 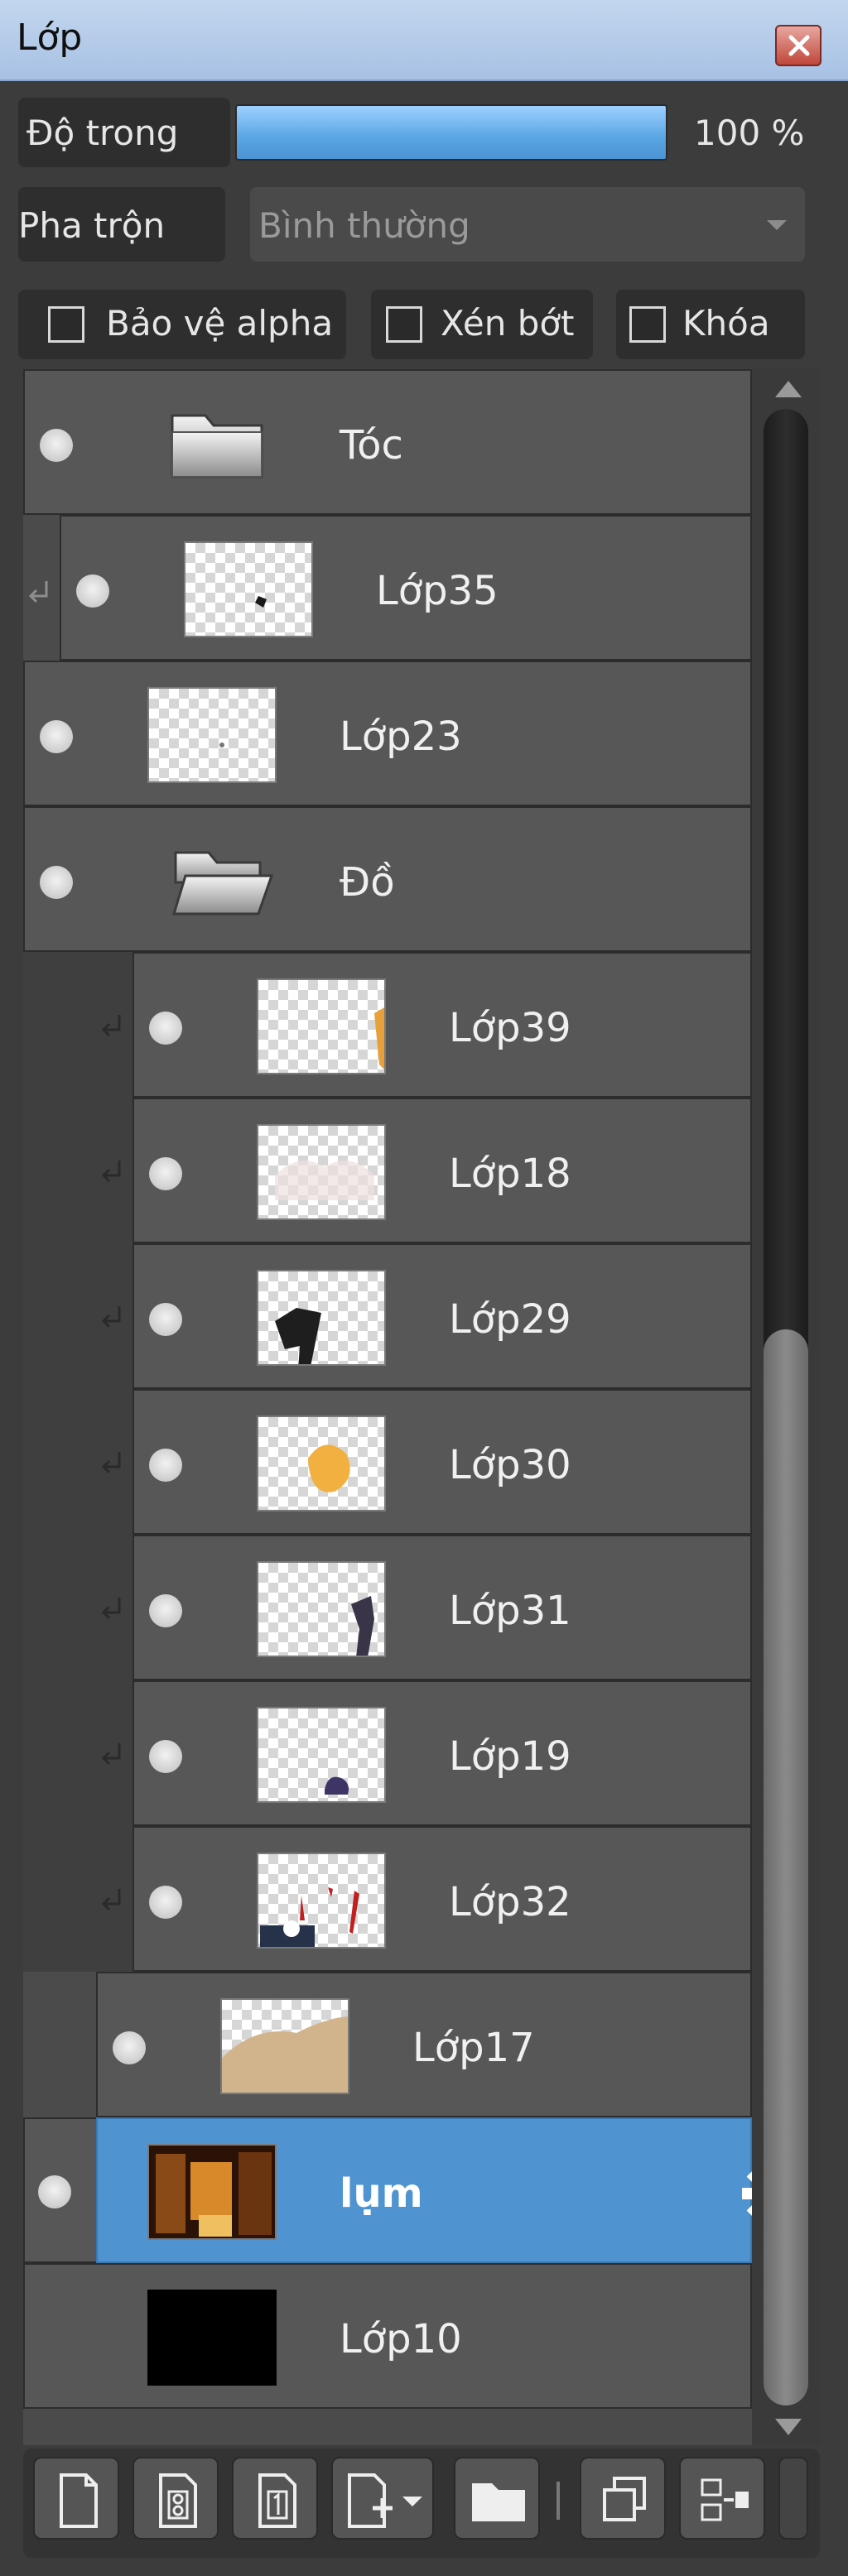 I want to click on clip-option: Xén bớt, so click(x=482, y=324).